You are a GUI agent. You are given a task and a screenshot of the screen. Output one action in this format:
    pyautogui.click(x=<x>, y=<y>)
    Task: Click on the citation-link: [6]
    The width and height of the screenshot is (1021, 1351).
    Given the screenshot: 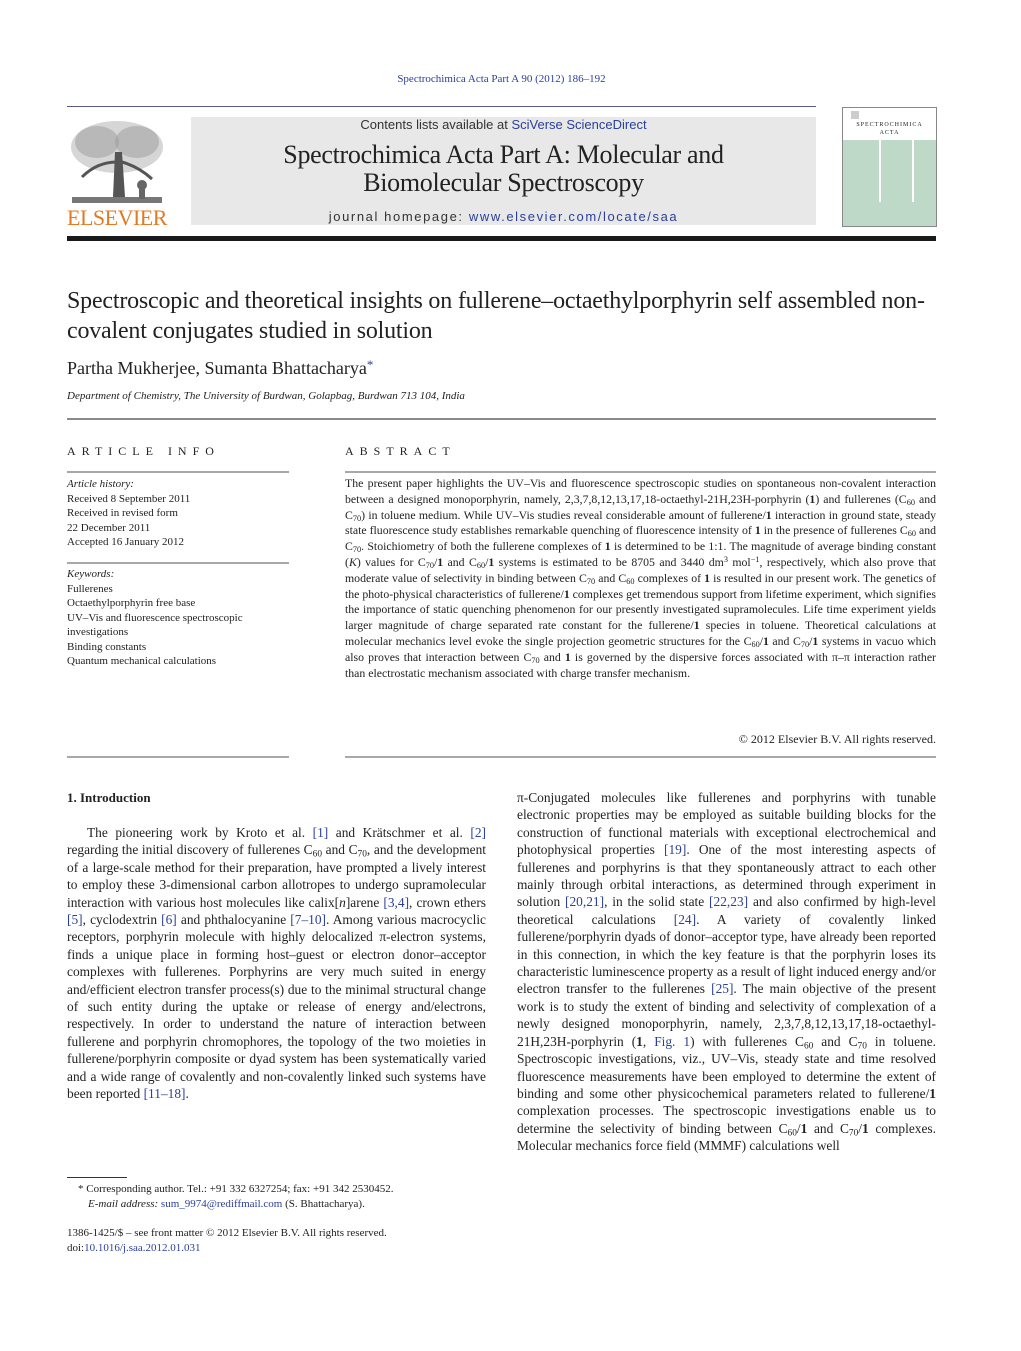 What is the action you would take?
    pyautogui.click(x=169, y=919)
    